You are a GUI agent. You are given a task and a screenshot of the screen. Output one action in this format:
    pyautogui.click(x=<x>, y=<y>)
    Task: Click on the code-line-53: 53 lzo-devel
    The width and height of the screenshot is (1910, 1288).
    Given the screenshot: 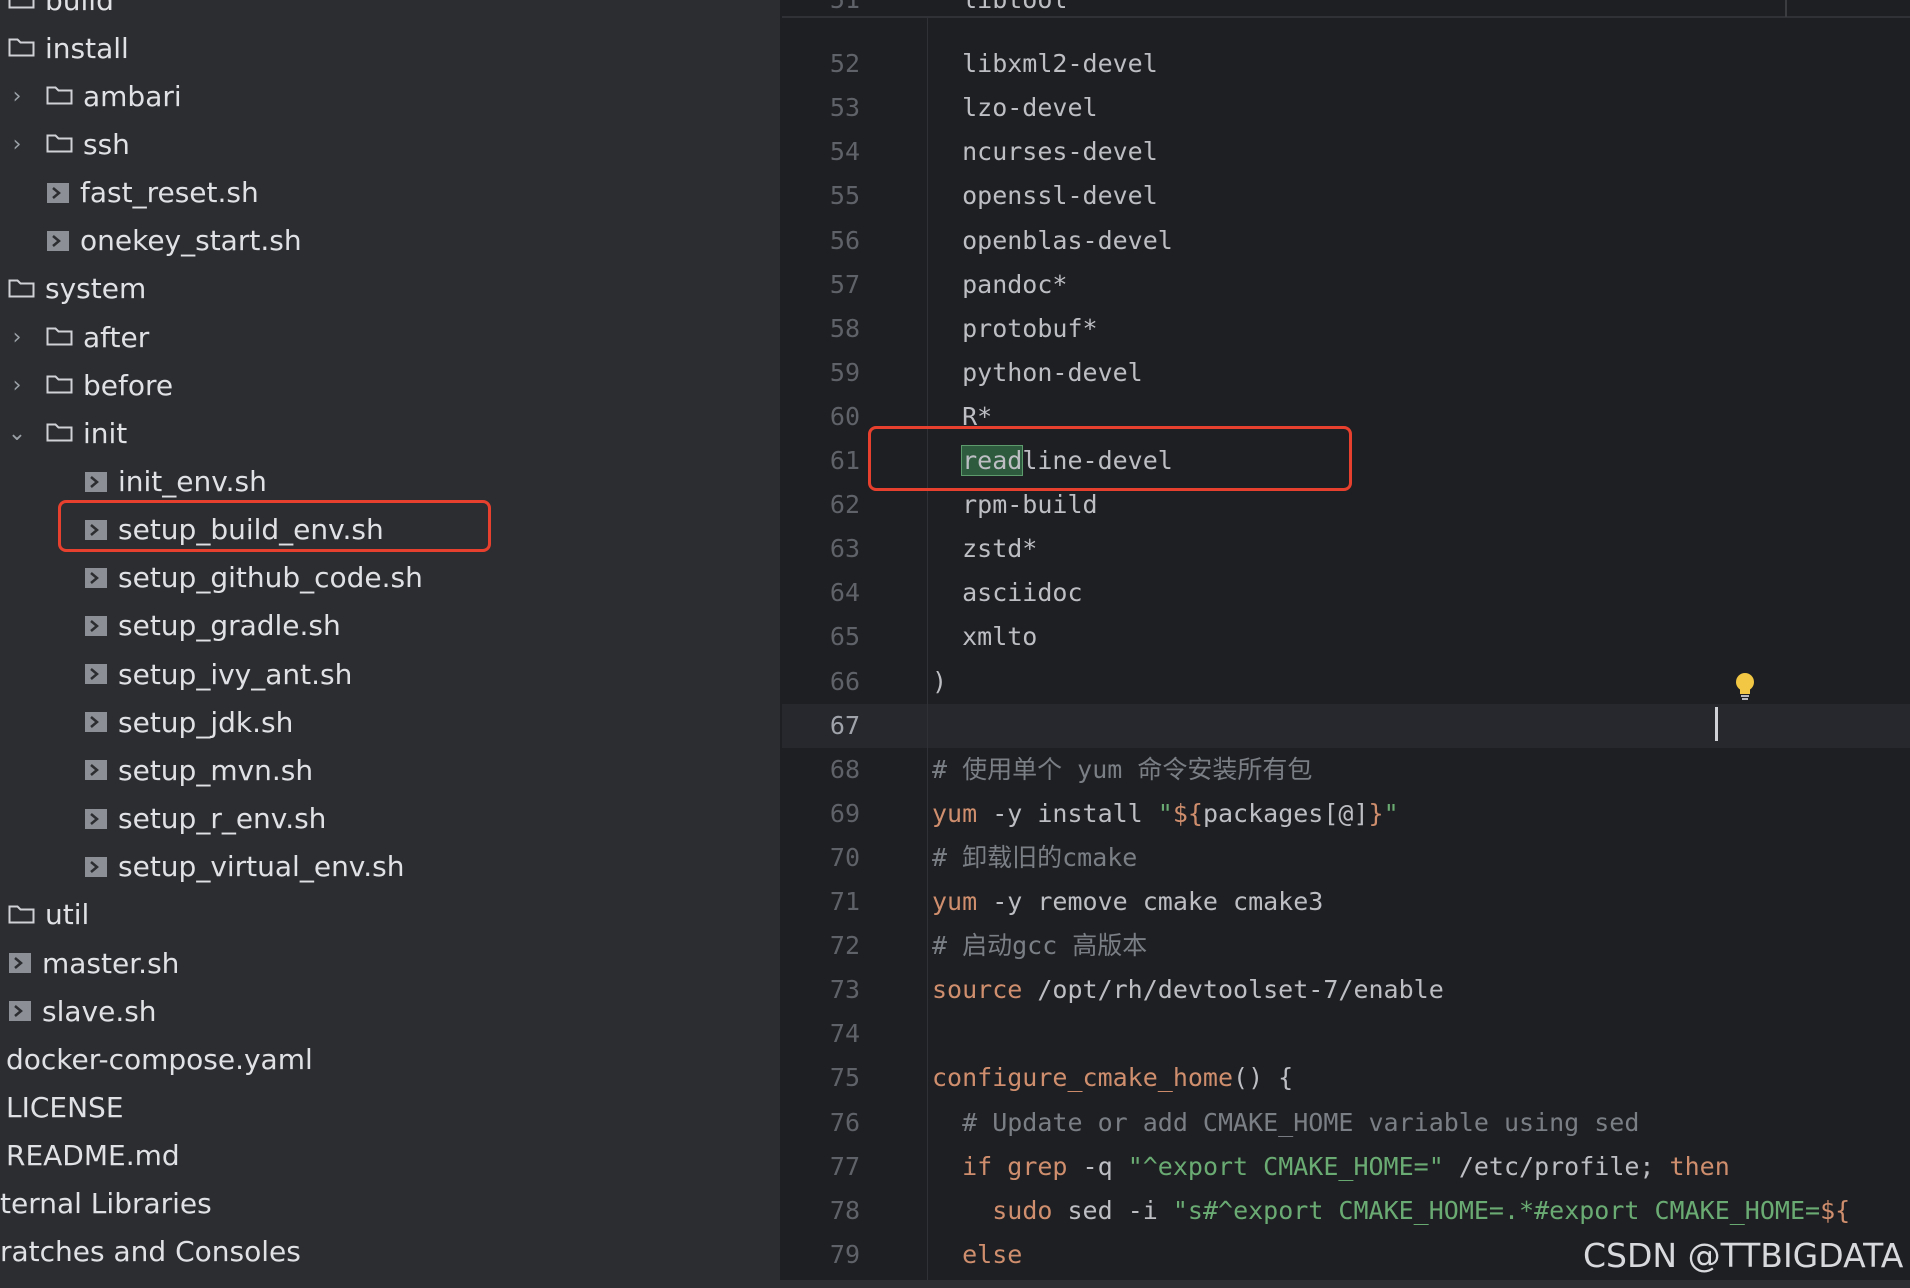 What is the action you would take?
    pyautogui.click(x=1346, y=108)
    